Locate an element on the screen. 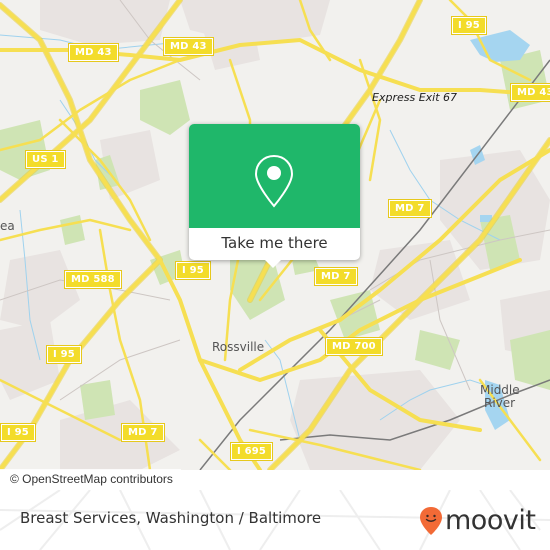 This screenshot has height=550, width=550. popup-header is located at coordinates (274, 176).